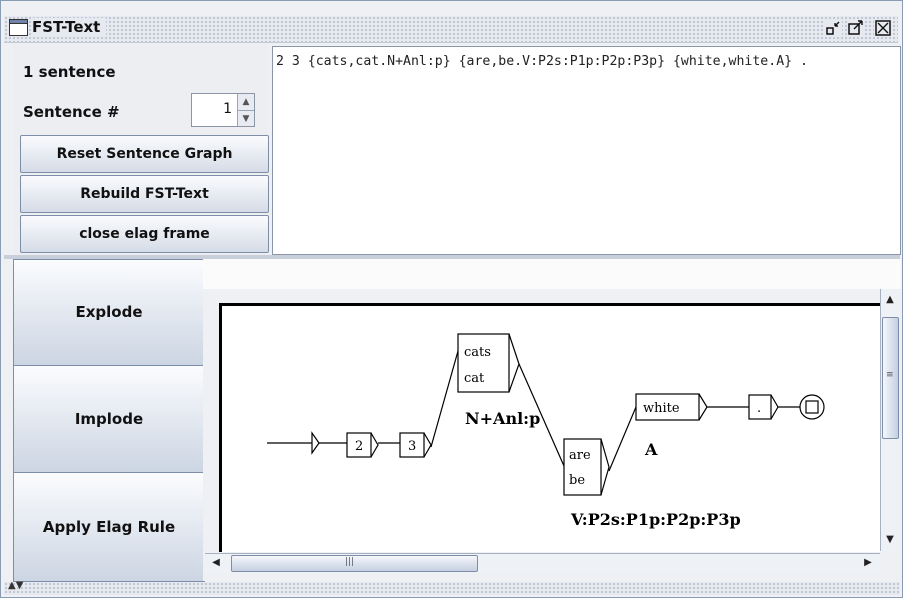  I want to click on box-are-label-2: be, so click(577, 480).